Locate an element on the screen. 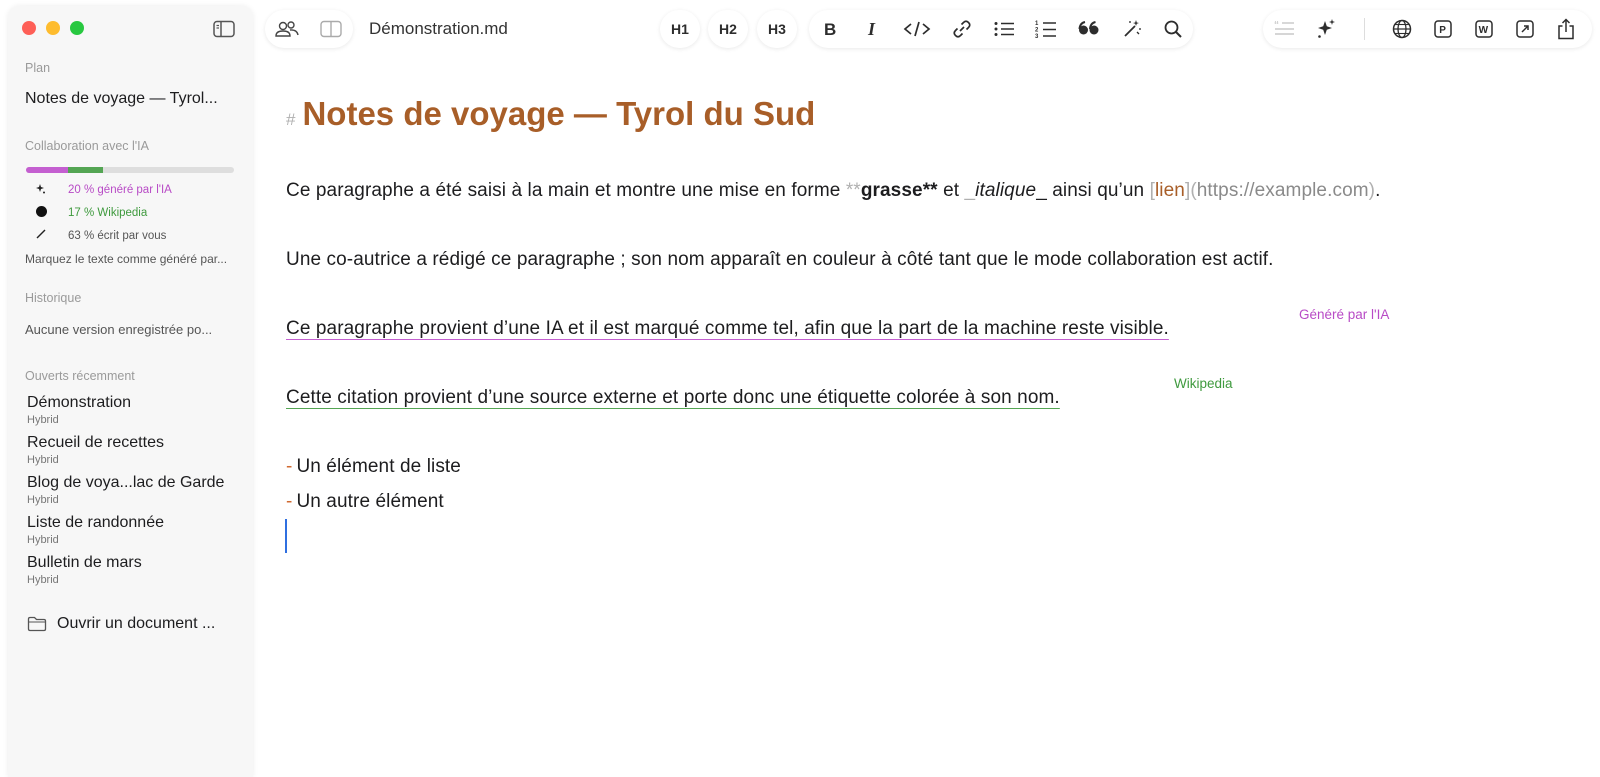 This screenshot has height=777, width=1600. numbered-list-icon: 1 2 3 is located at coordinates (1045, 30).